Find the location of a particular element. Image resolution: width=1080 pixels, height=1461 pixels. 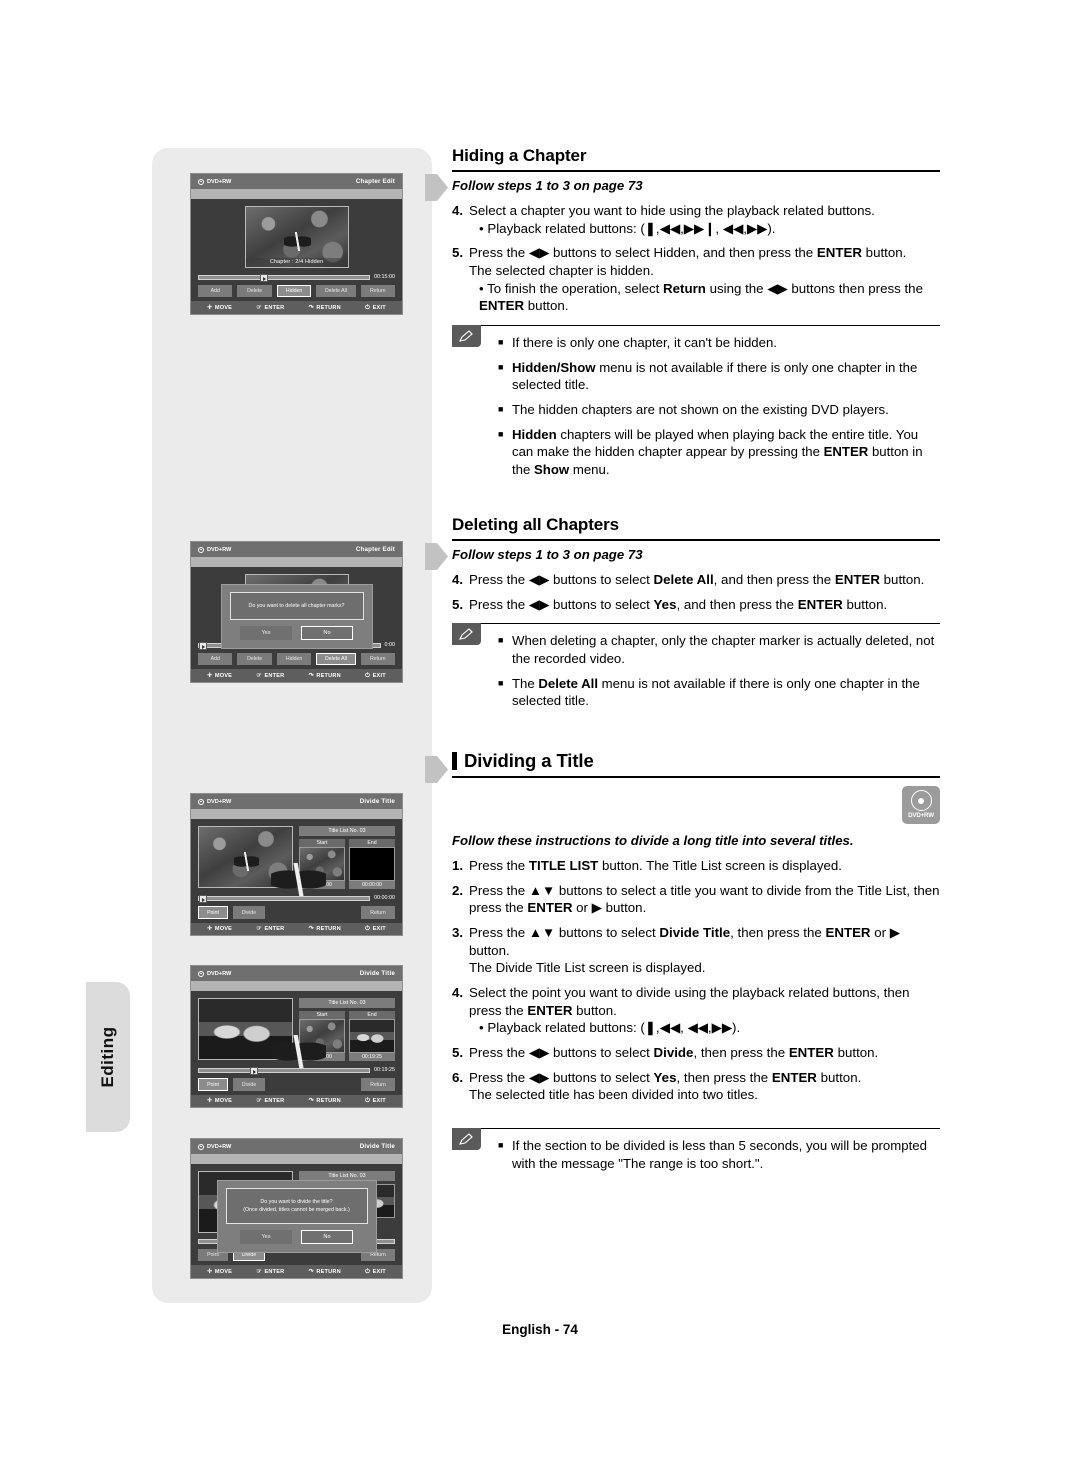

start-column: Start 00:00:00 is located at coordinates (322, 1036).